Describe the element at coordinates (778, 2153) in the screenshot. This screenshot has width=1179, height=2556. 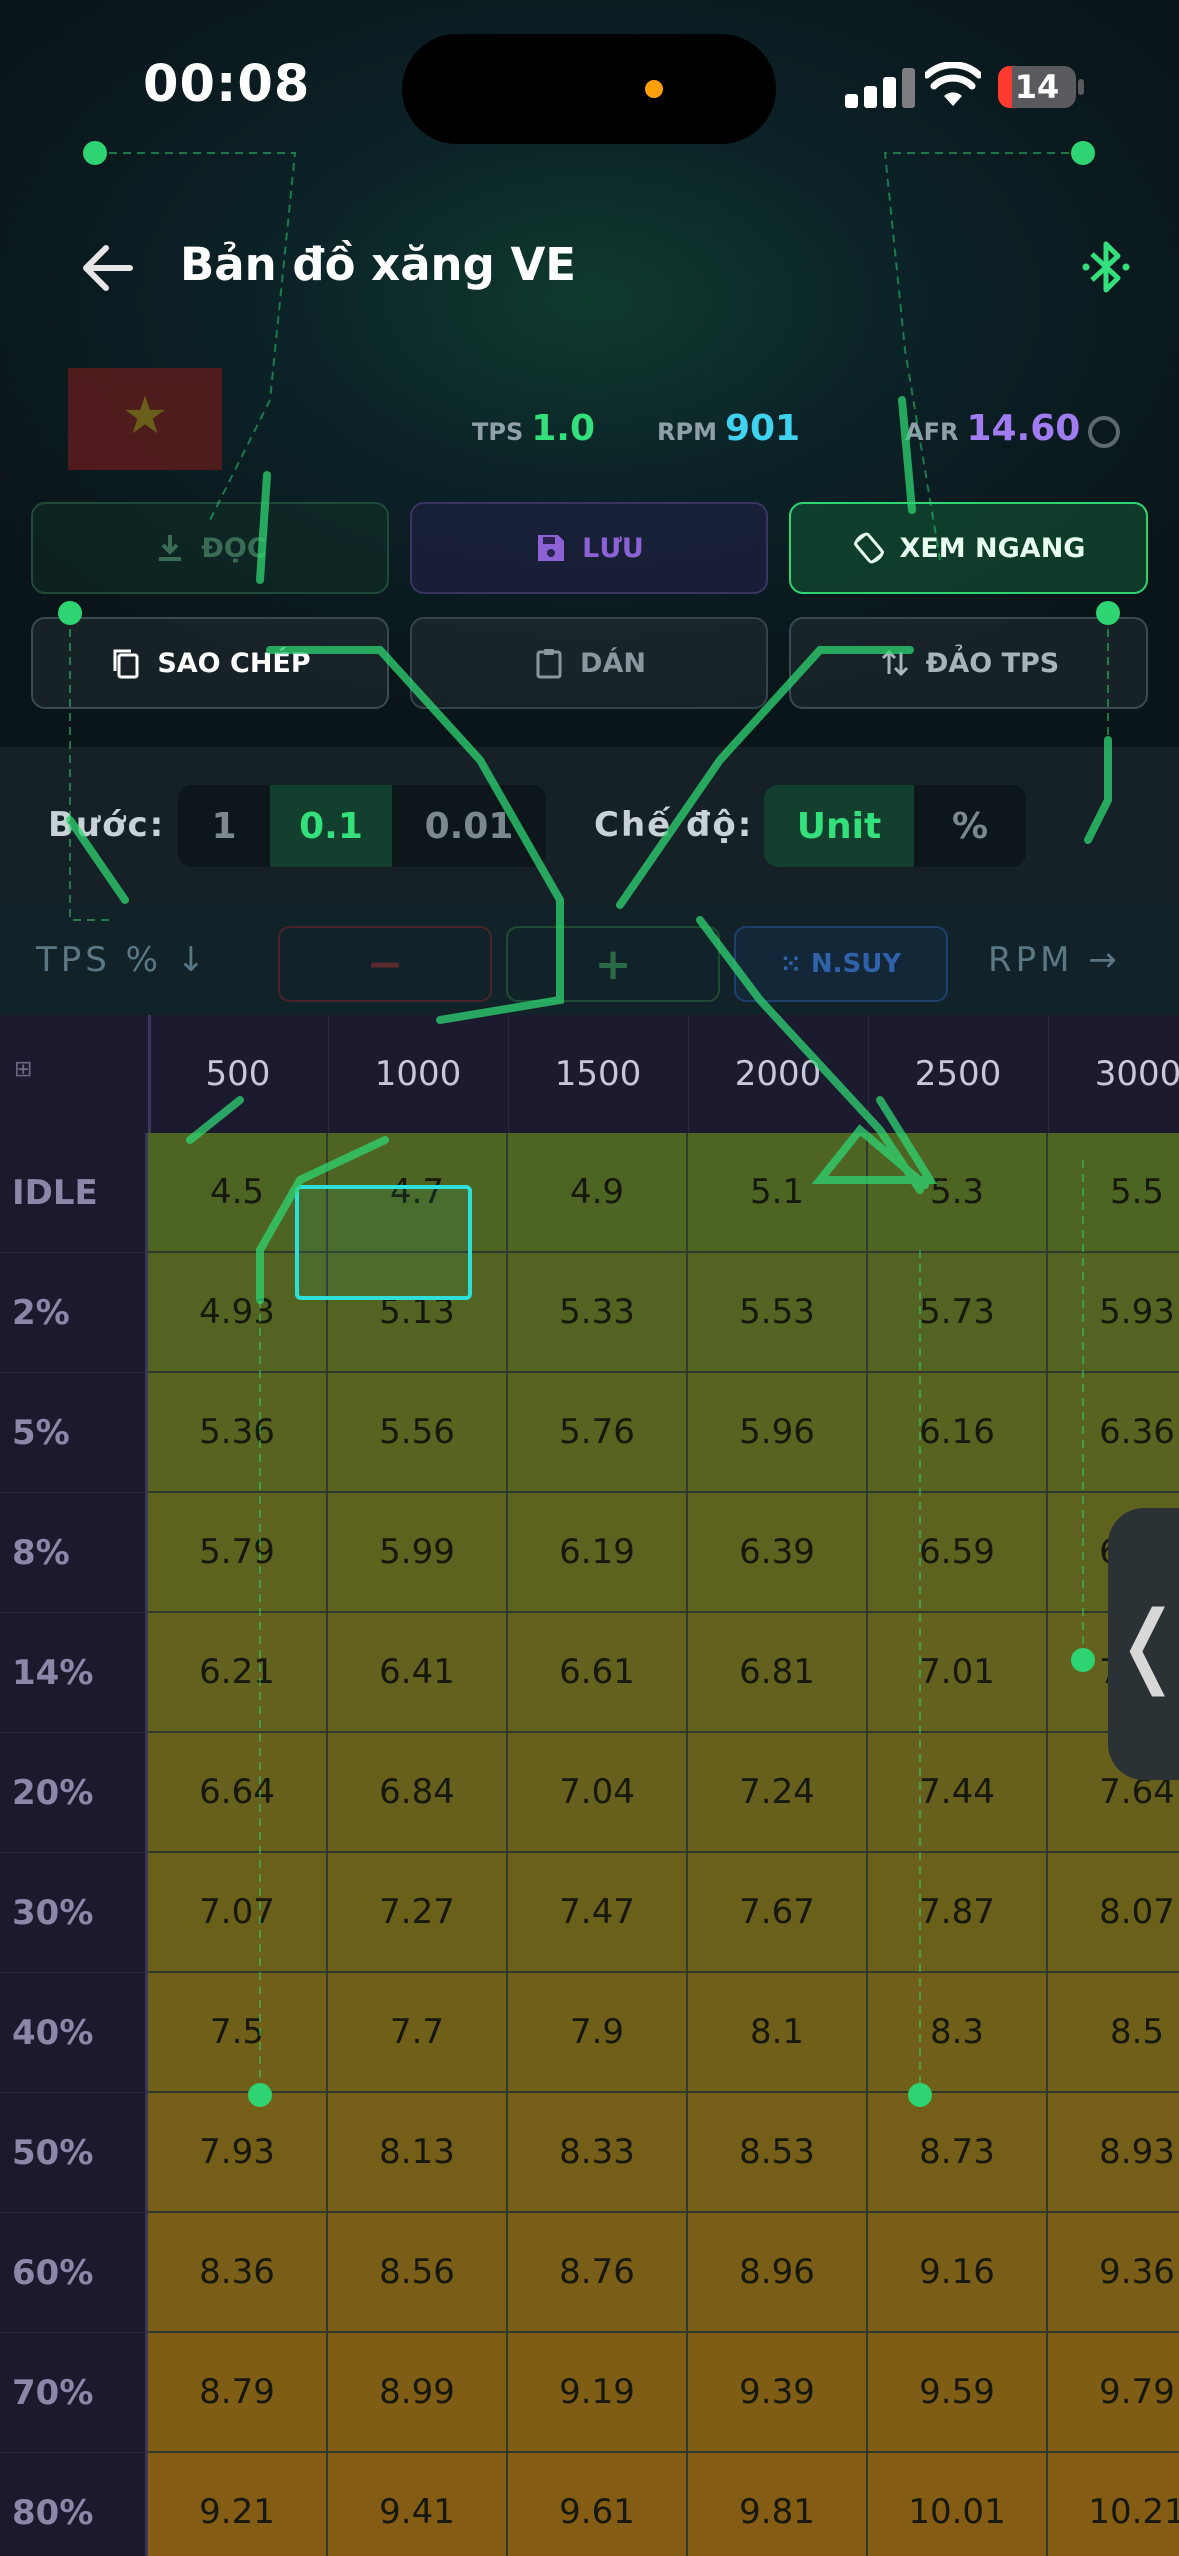
I see `table-cell: 8.53` at that location.